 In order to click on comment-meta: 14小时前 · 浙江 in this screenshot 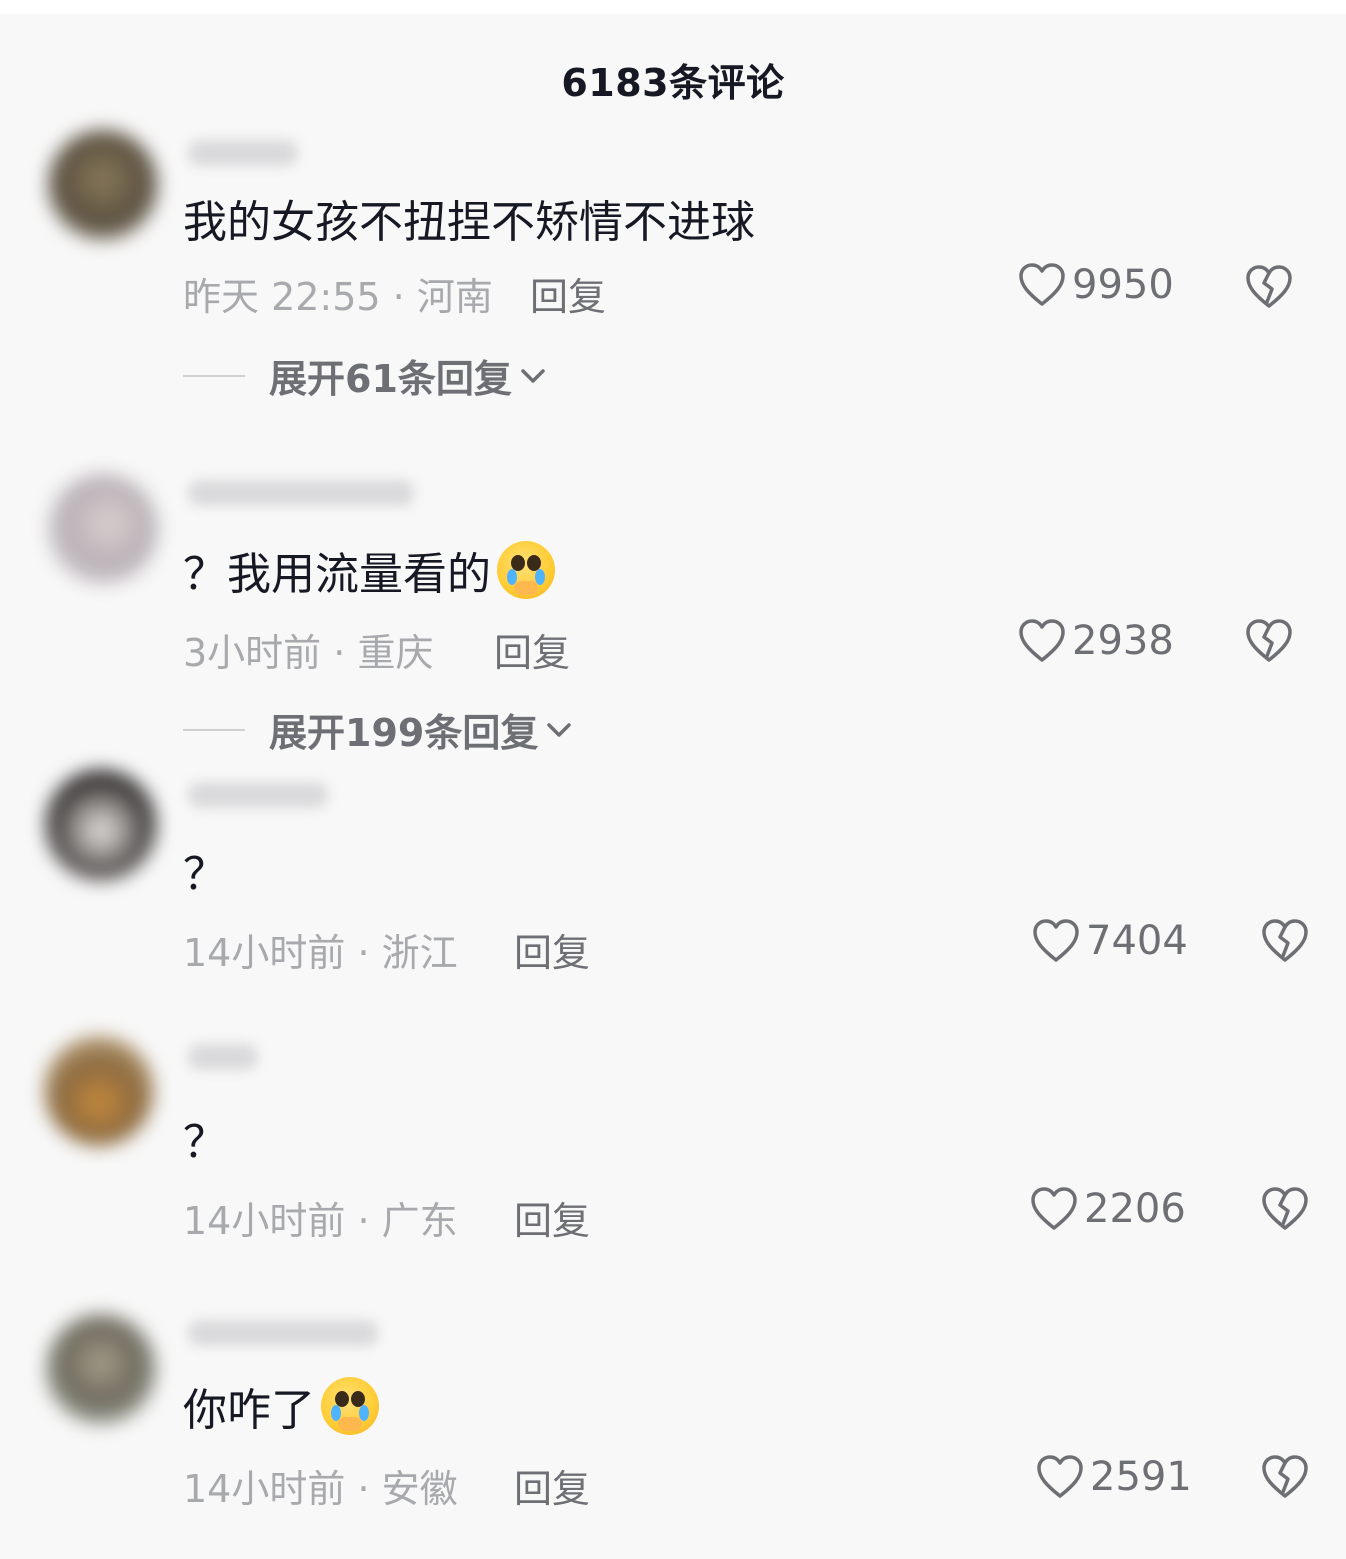, I will do `click(320, 949)`.